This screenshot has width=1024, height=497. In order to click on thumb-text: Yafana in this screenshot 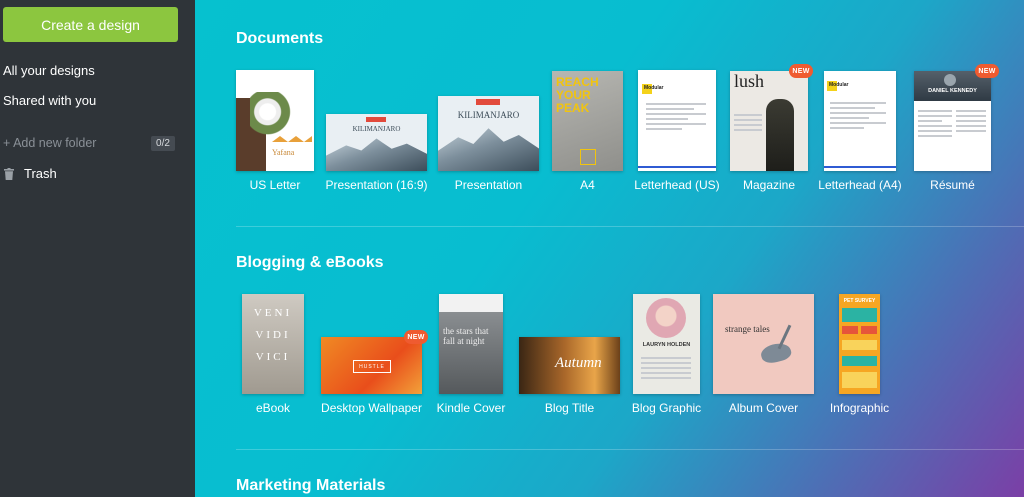, I will do `click(283, 152)`.